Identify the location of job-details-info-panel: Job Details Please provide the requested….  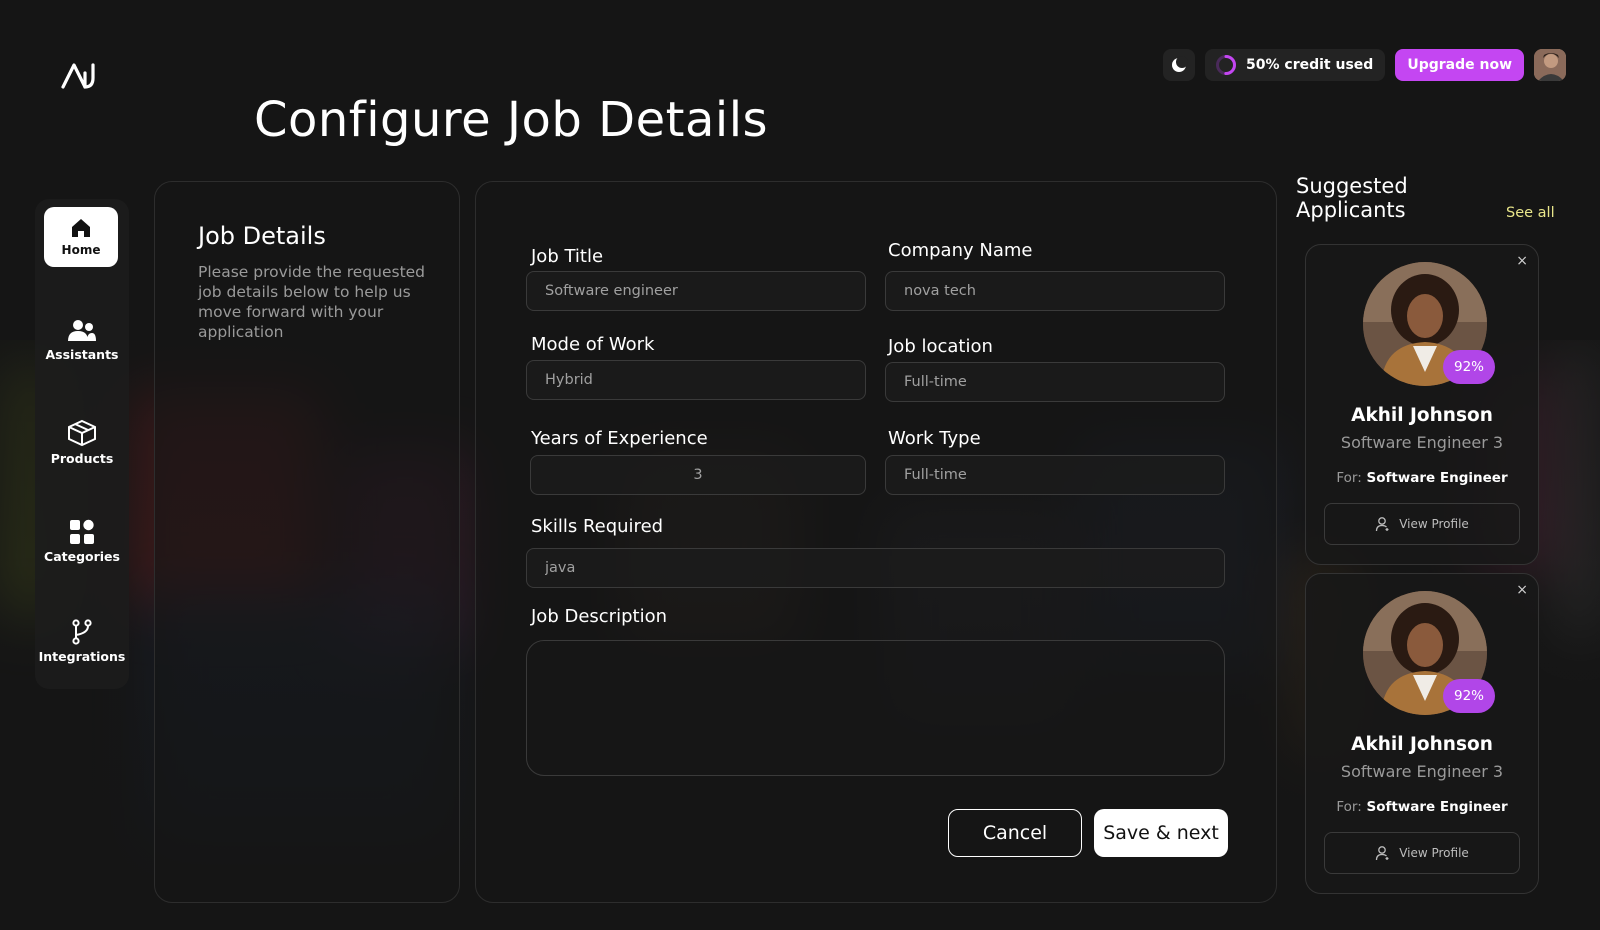
(307, 542).